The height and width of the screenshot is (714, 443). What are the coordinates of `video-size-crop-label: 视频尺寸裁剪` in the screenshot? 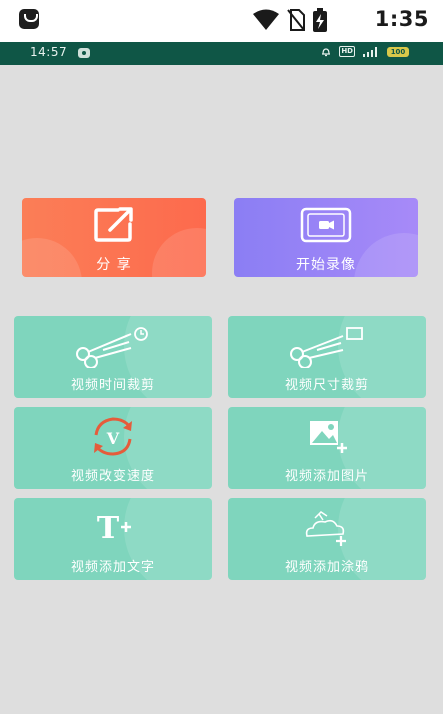 It's located at (326, 385).